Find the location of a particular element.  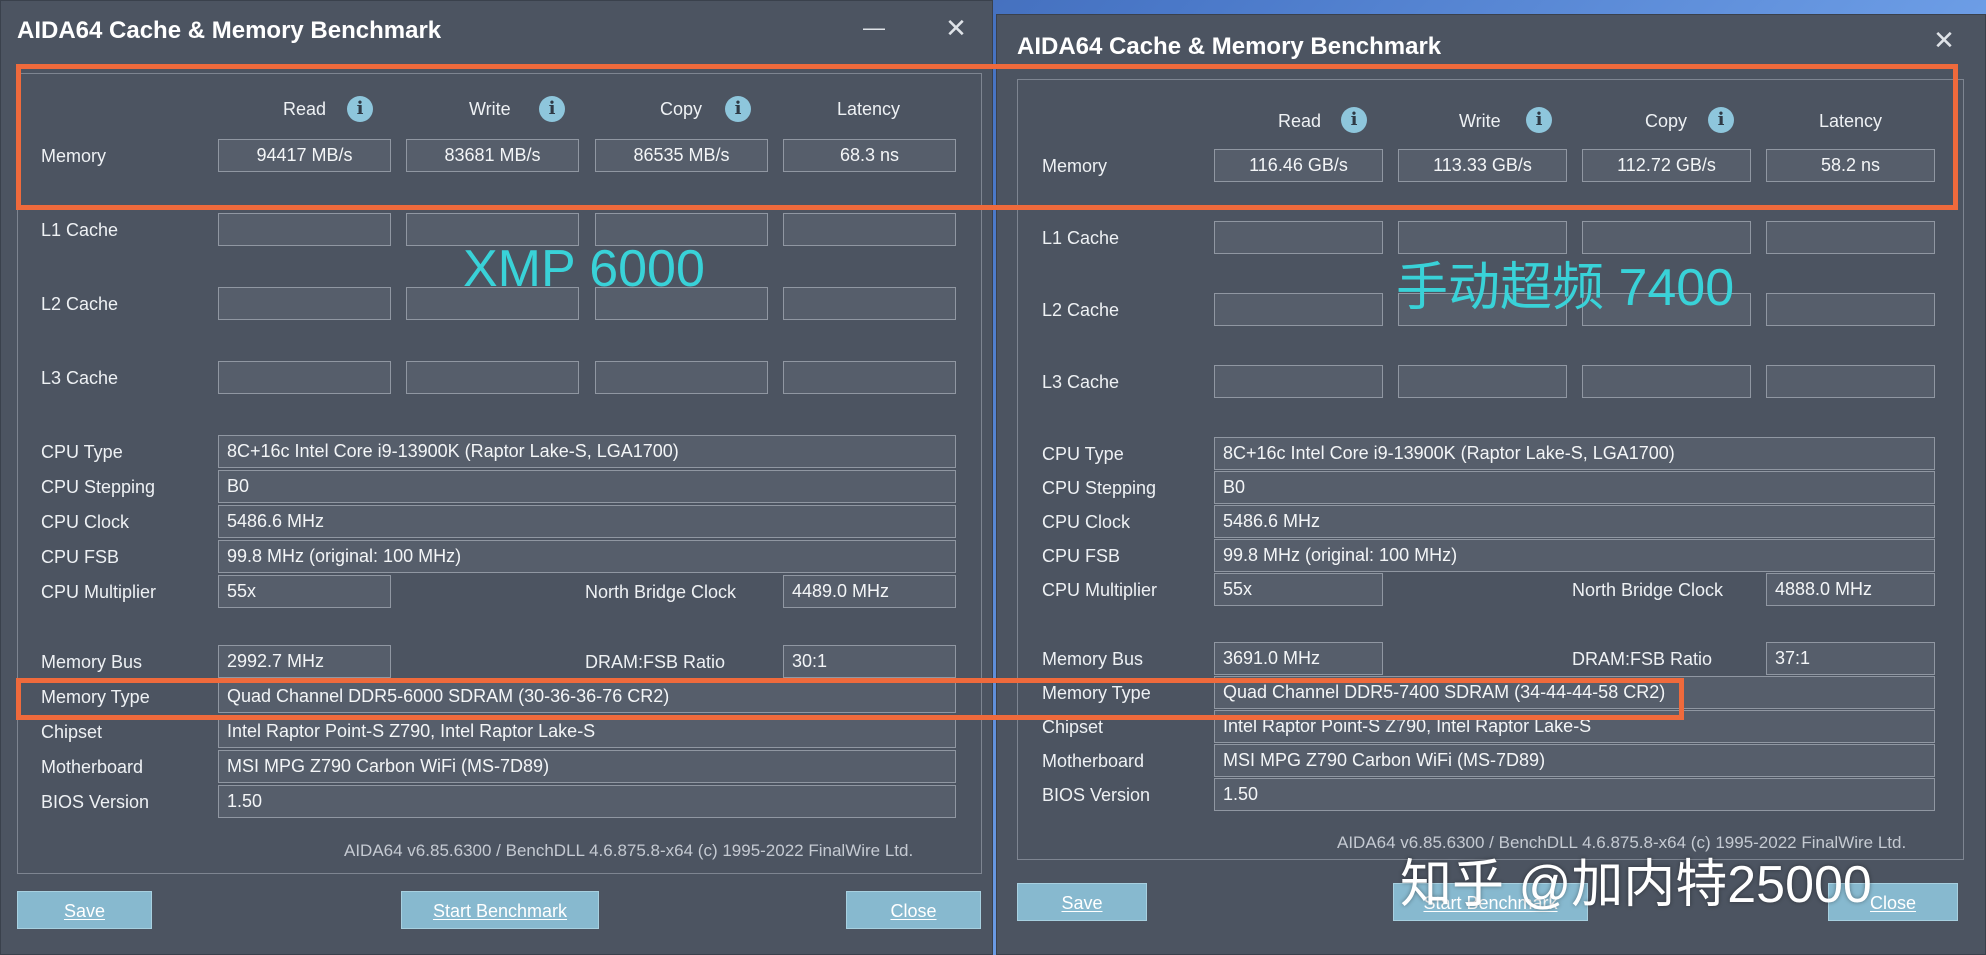

xmp-overlay-label: XMP 6000 is located at coordinates (584, 269).